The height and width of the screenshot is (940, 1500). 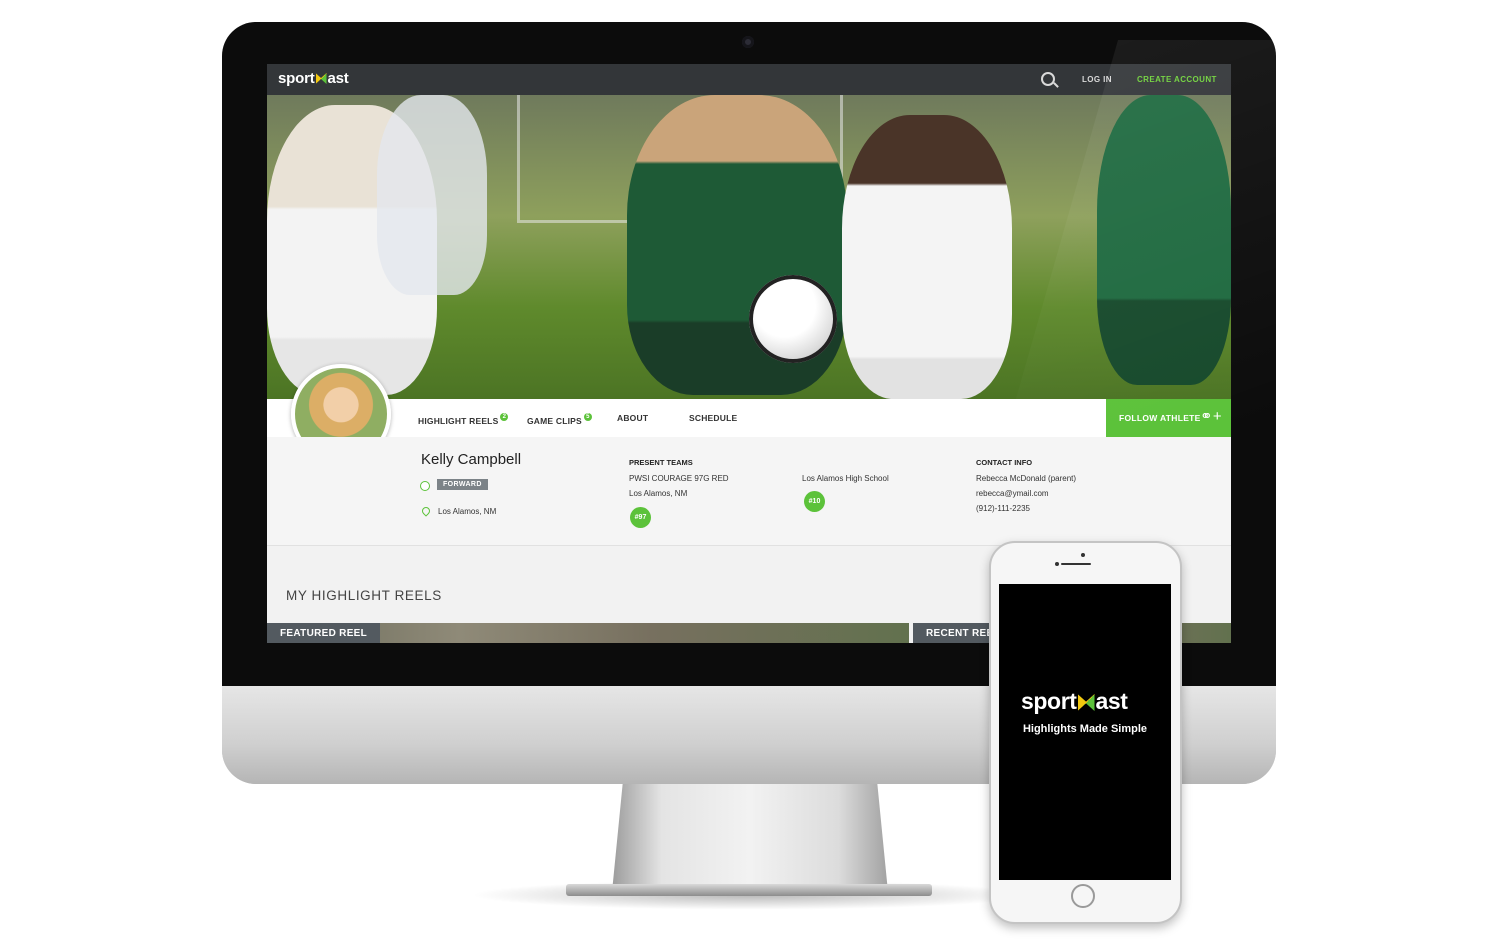 What do you see at coordinates (845, 478) in the screenshot?
I see `team-2-name: Los Alamos High School` at bounding box center [845, 478].